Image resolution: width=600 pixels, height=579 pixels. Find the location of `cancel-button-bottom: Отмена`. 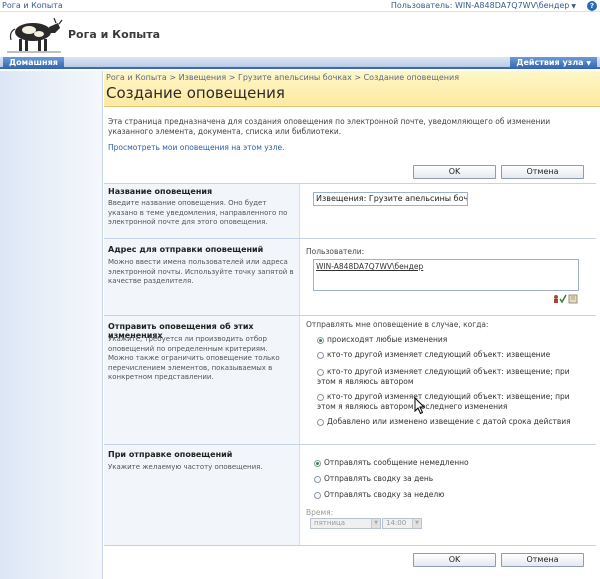

cancel-button-bottom: Отмена is located at coordinates (542, 560).